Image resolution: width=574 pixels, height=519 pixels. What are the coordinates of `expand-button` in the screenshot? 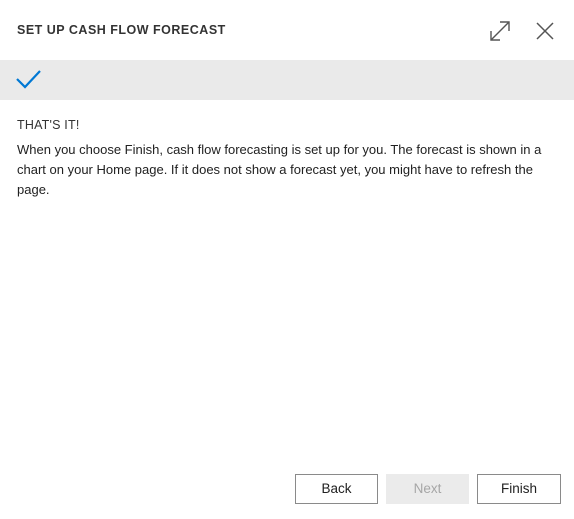 It's located at (500, 31).